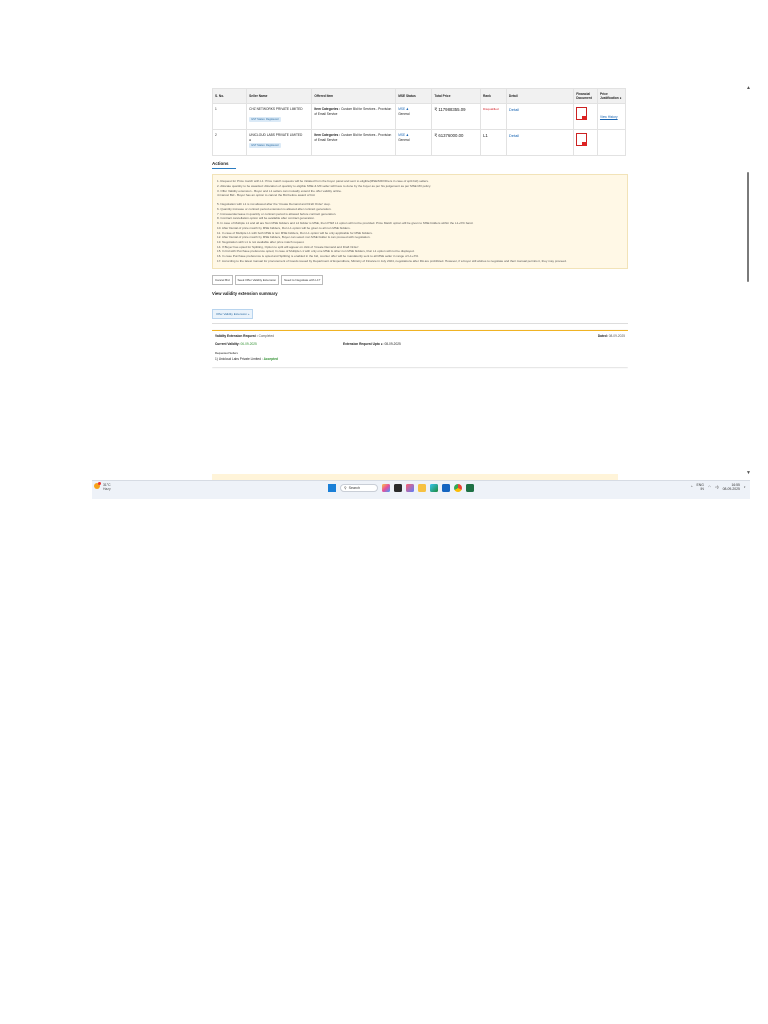 The image size is (768, 1024). What do you see at coordinates (345, 488) in the screenshot?
I see `search-icon: ⚲` at bounding box center [345, 488].